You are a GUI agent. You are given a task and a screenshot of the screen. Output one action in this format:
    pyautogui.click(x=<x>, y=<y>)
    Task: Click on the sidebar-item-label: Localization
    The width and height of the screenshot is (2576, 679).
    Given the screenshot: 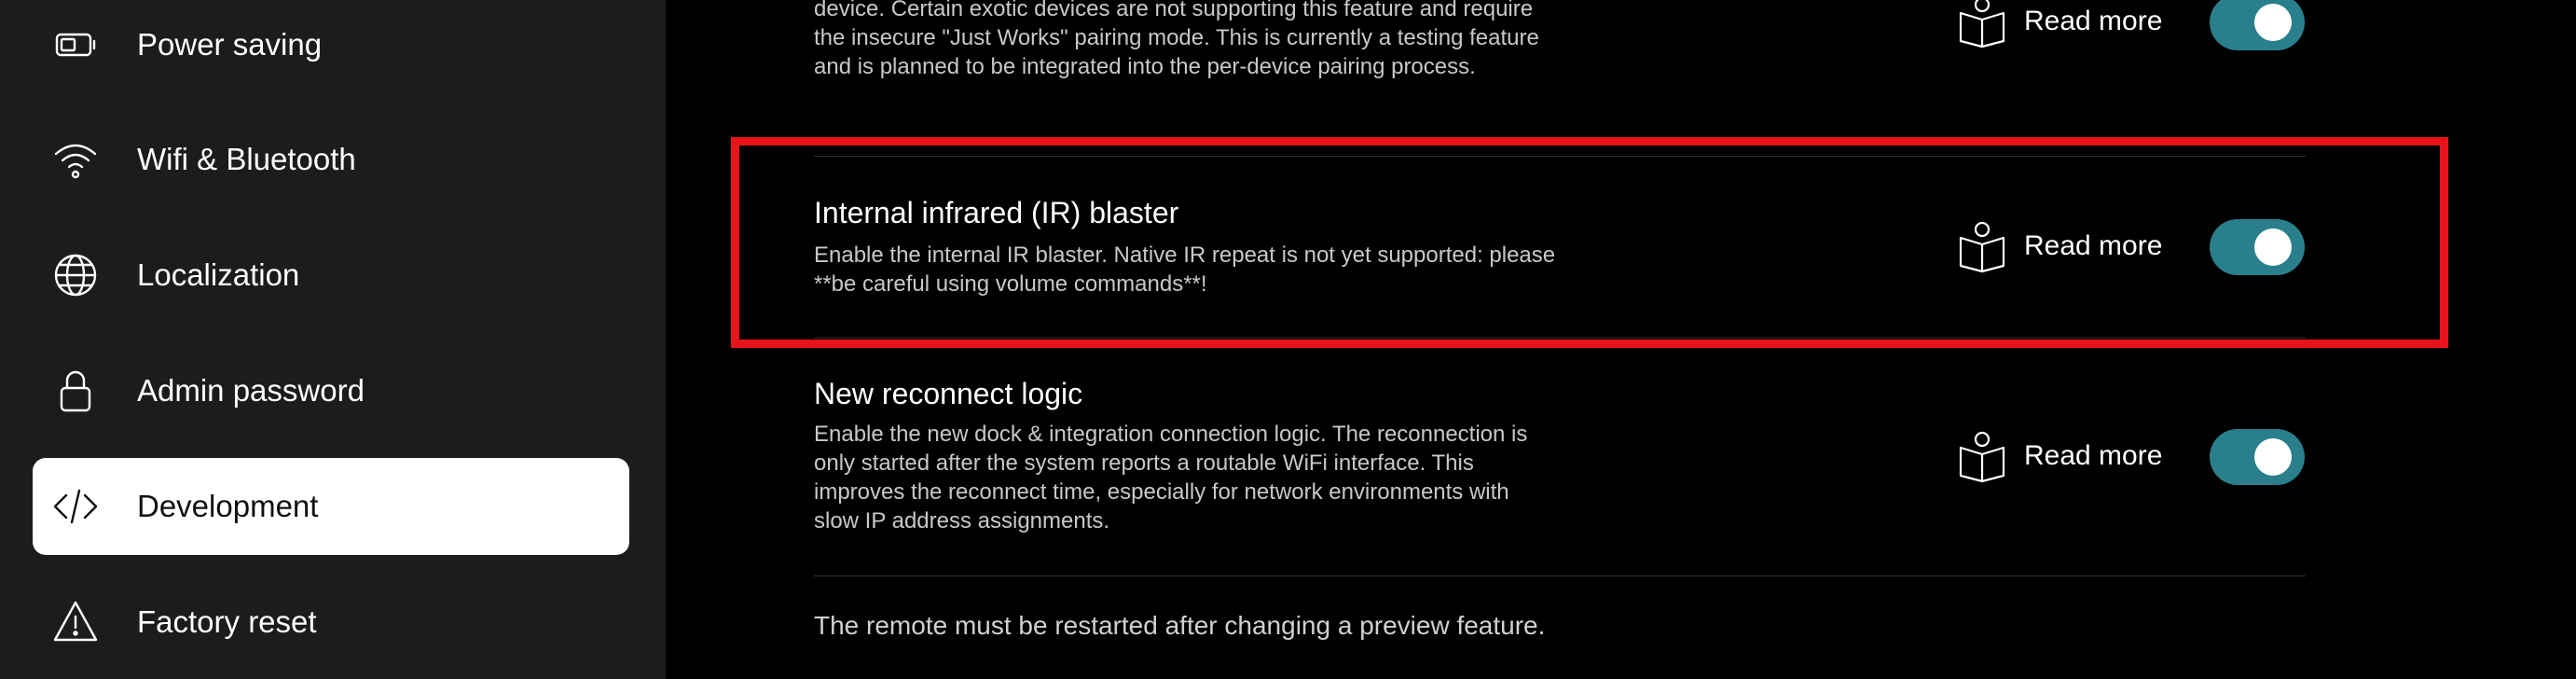 What is the action you would take?
    pyautogui.click(x=219, y=274)
    